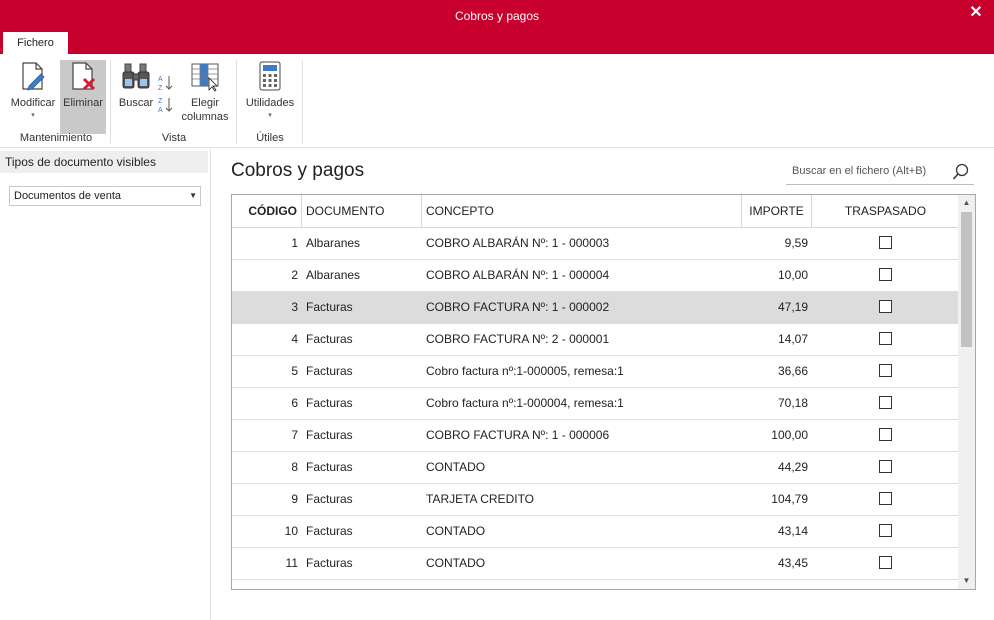 Image resolution: width=994 pixels, height=620 pixels. What do you see at coordinates (582, 211) in the screenshot?
I see `column-header-concepto: CONCEPTO` at bounding box center [582, 211].